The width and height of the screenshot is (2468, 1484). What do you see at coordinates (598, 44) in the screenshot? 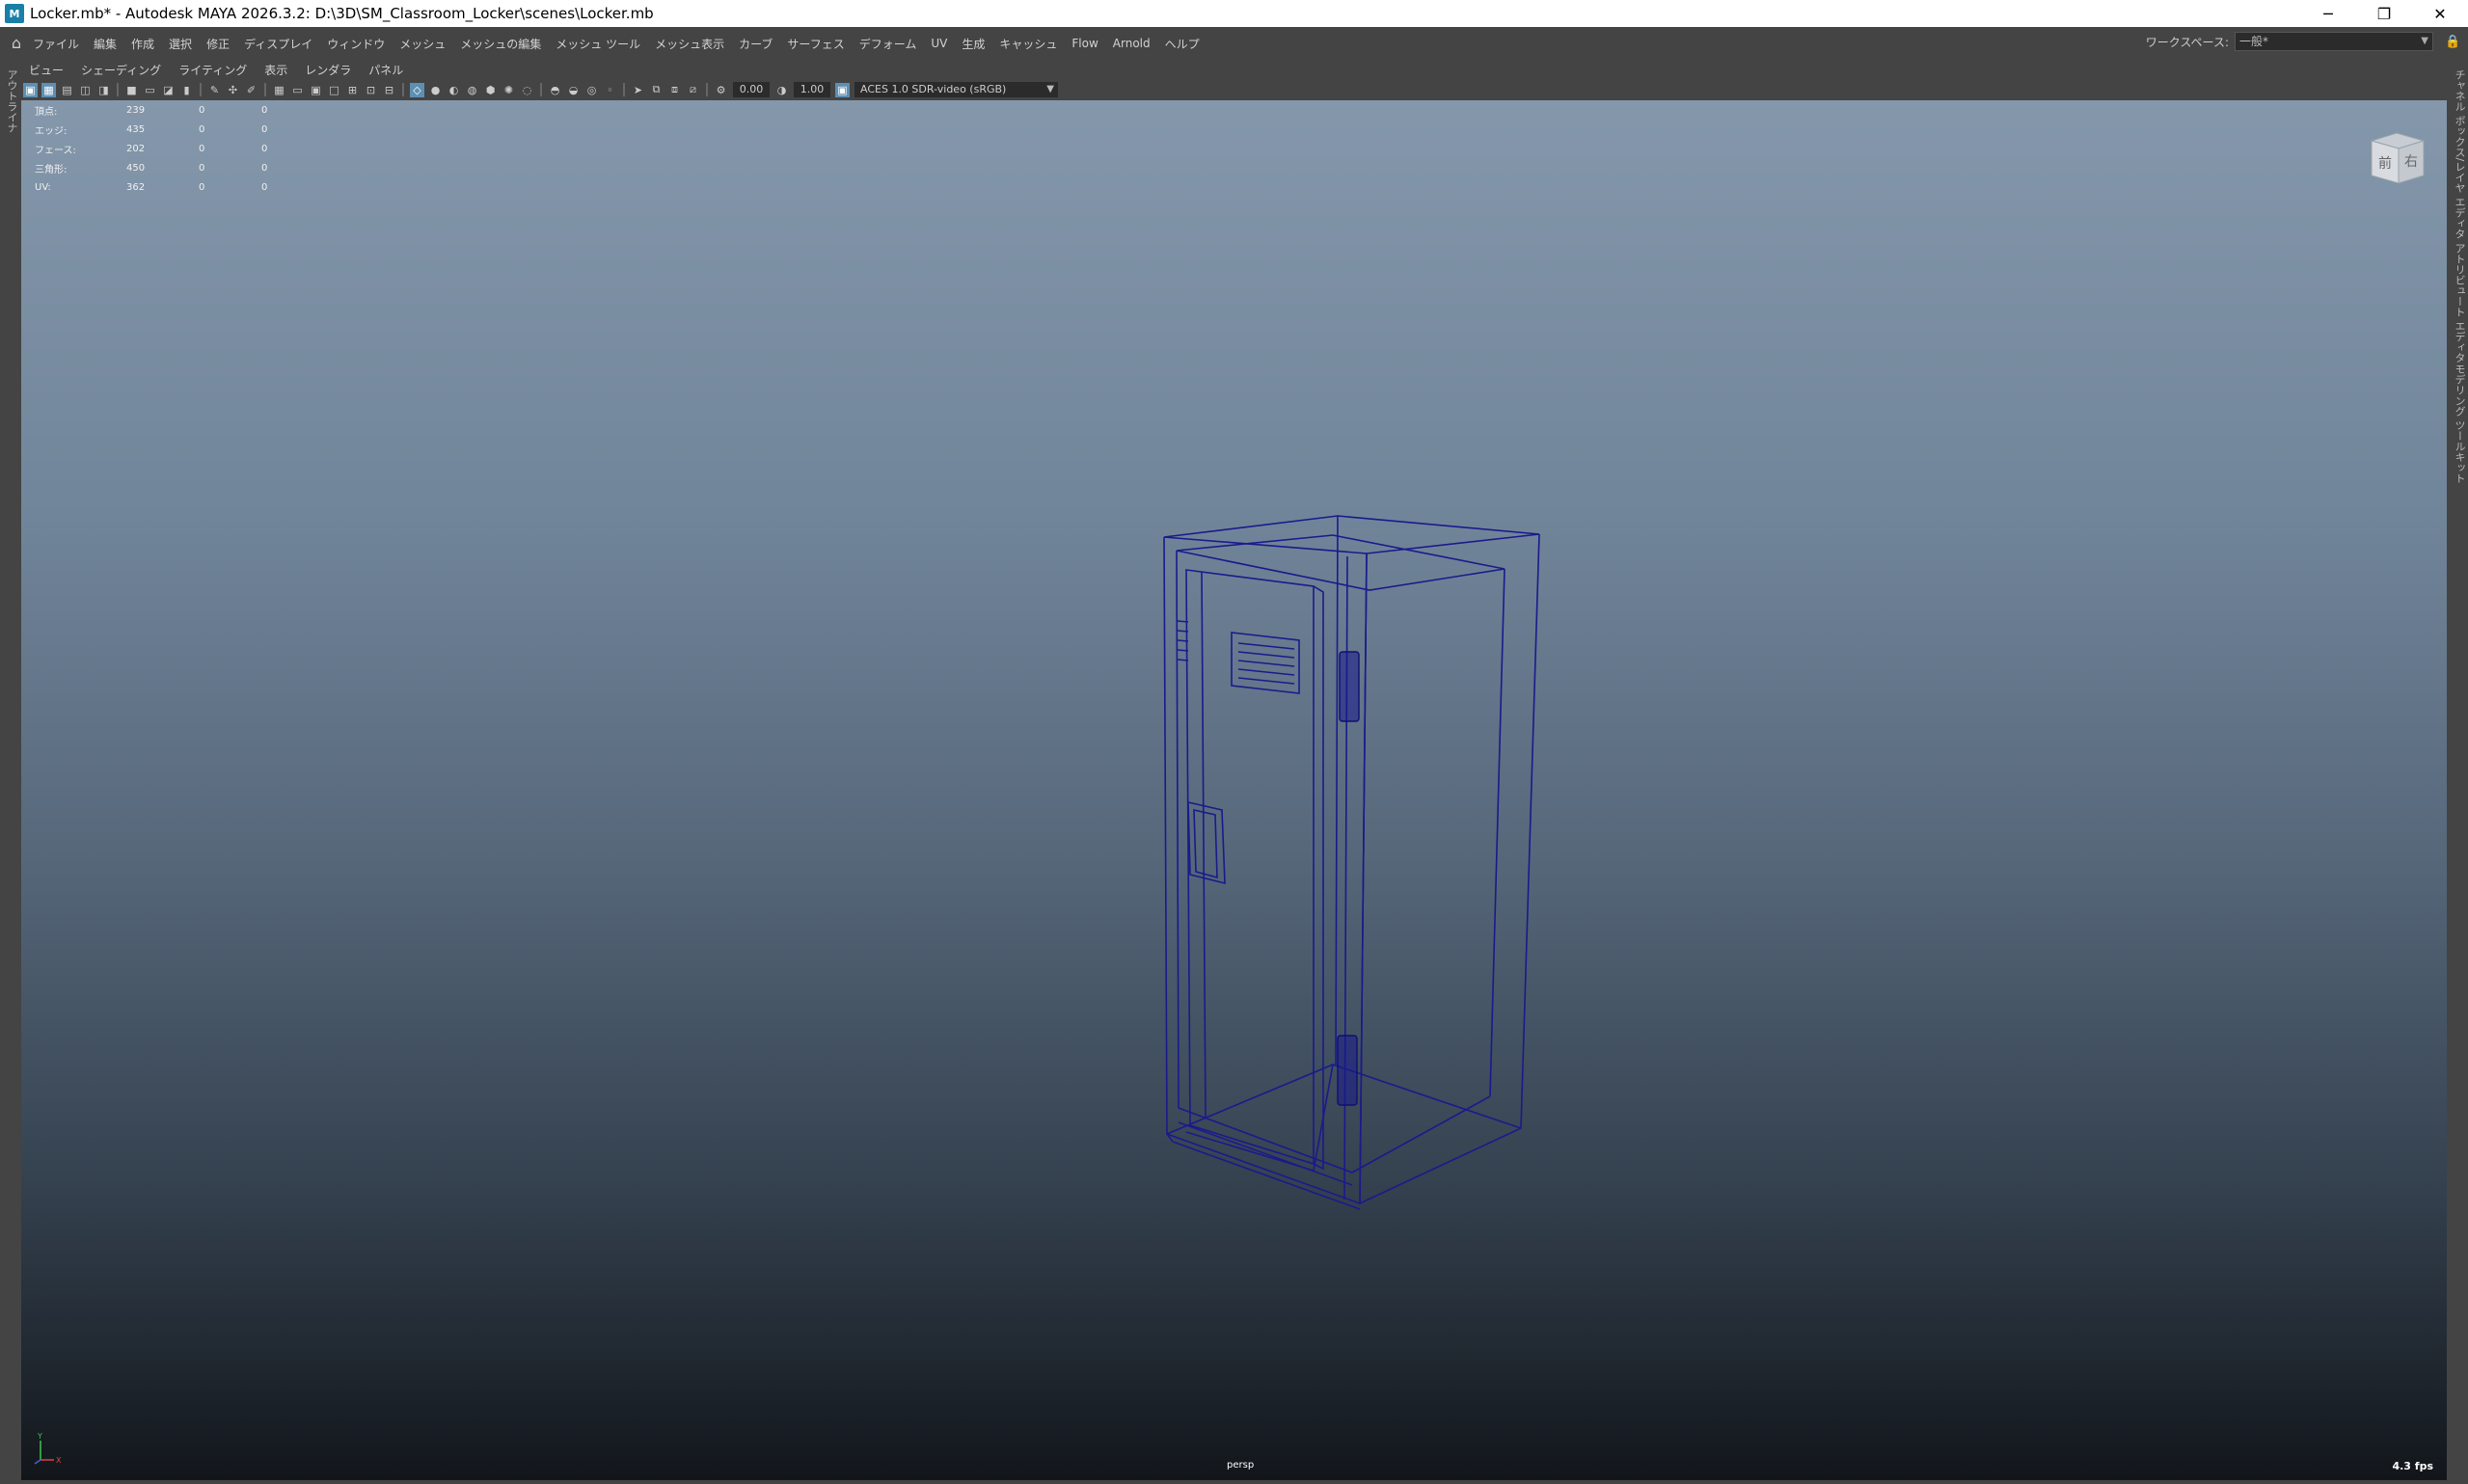
I see `menu-mesh-tools: メッシュ ツール` at bounding box center [598, 44].